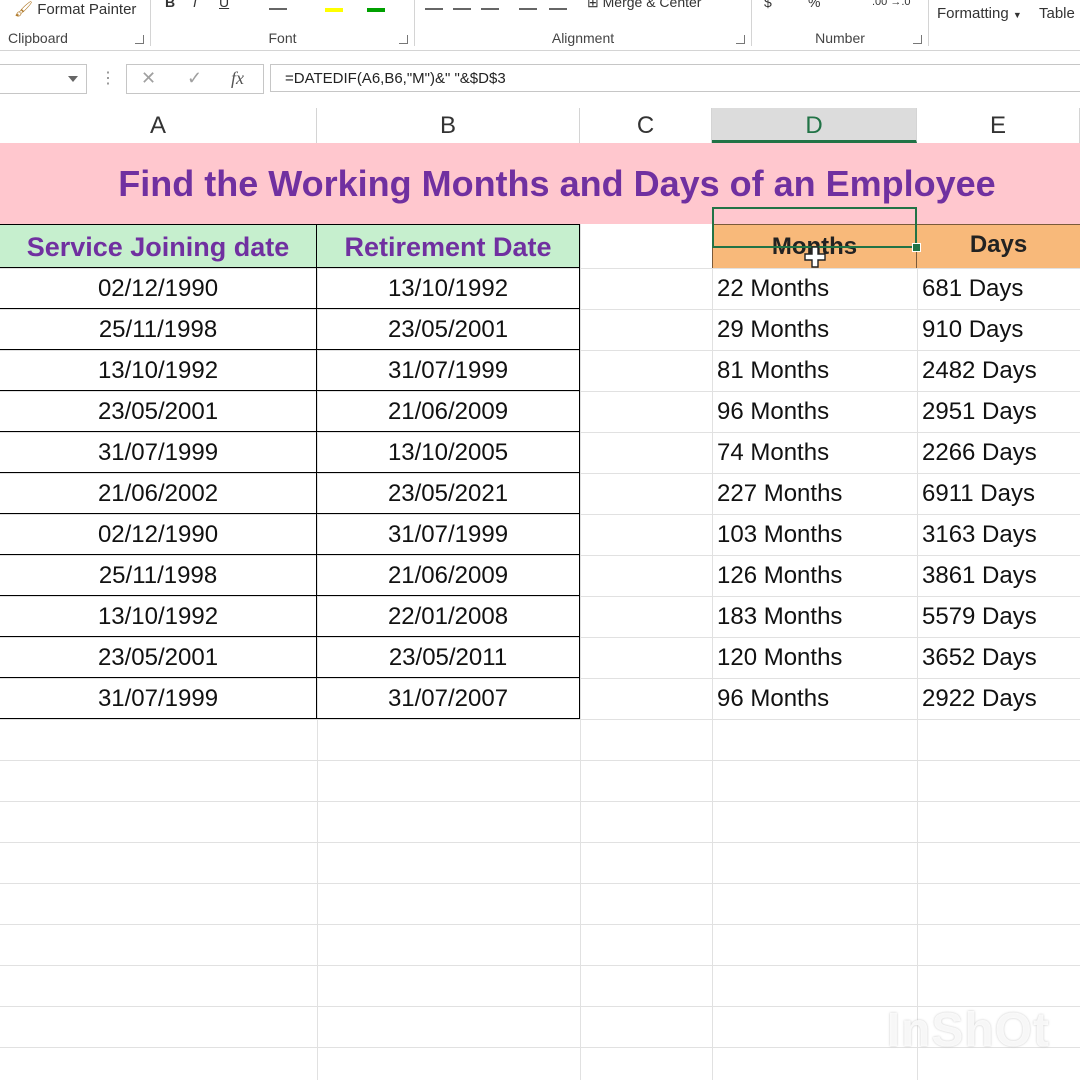 The height and width of the screenshot is (1080, 1080). I want to click on number-group-label: Number, so click(840, 38).